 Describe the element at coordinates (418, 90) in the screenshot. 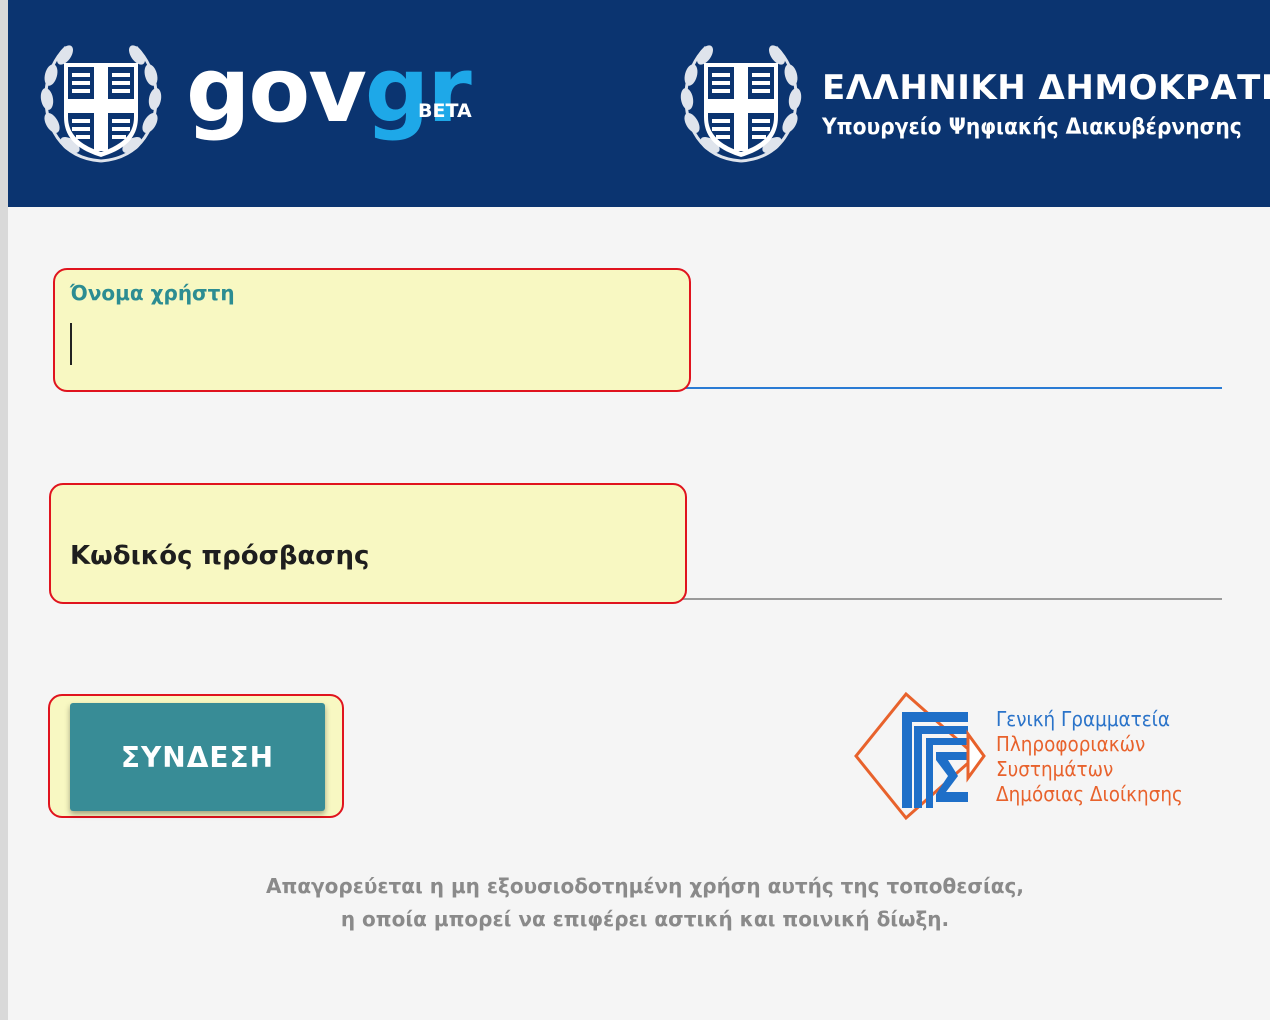

I see `brand-gr-text: gr` at that location.